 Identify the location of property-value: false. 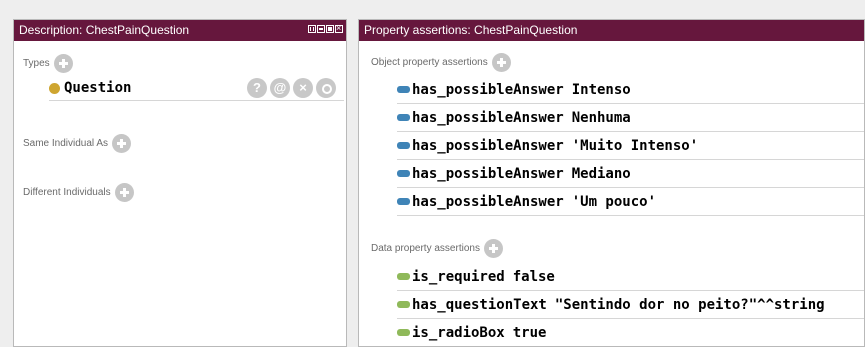
(533, 276).